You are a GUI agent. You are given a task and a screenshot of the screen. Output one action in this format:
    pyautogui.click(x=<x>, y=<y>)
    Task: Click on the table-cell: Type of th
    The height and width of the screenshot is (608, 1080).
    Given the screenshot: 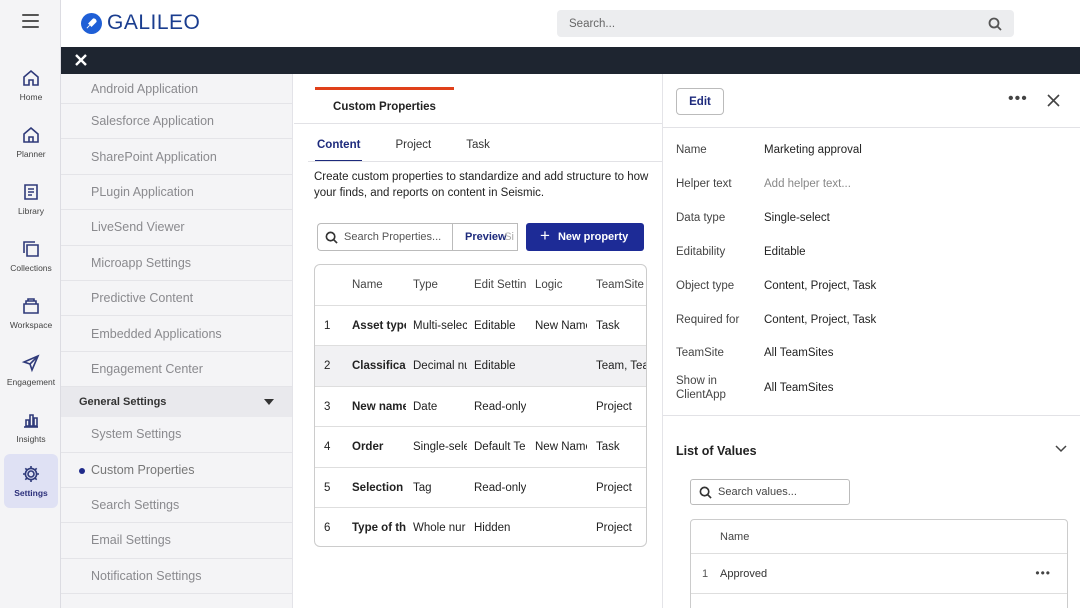 What is the action you would take?
    pyautogui.click(x=379, y=528)
    